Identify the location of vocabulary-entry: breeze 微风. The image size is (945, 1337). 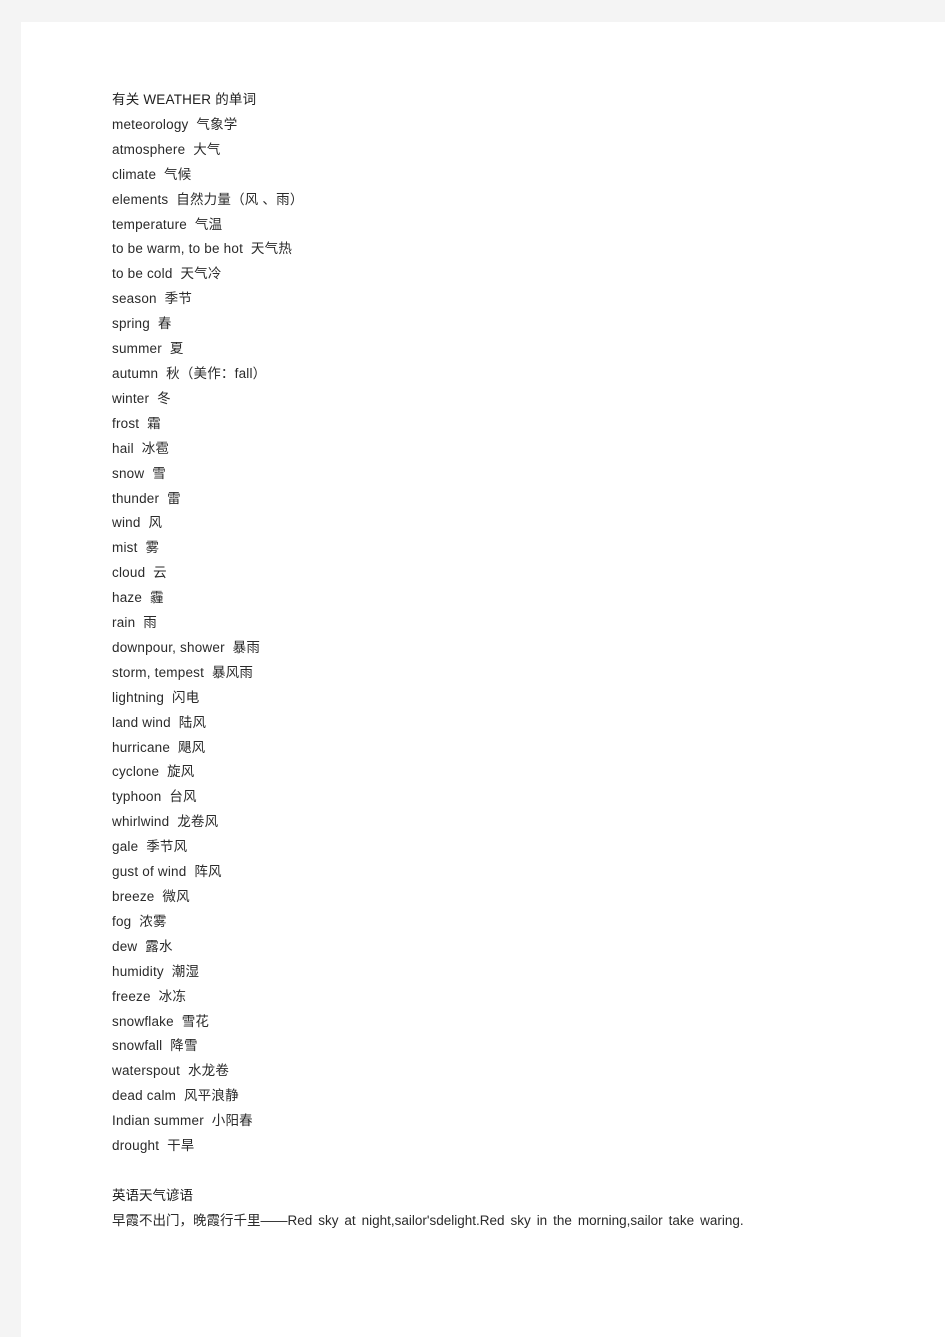
(151, 896).